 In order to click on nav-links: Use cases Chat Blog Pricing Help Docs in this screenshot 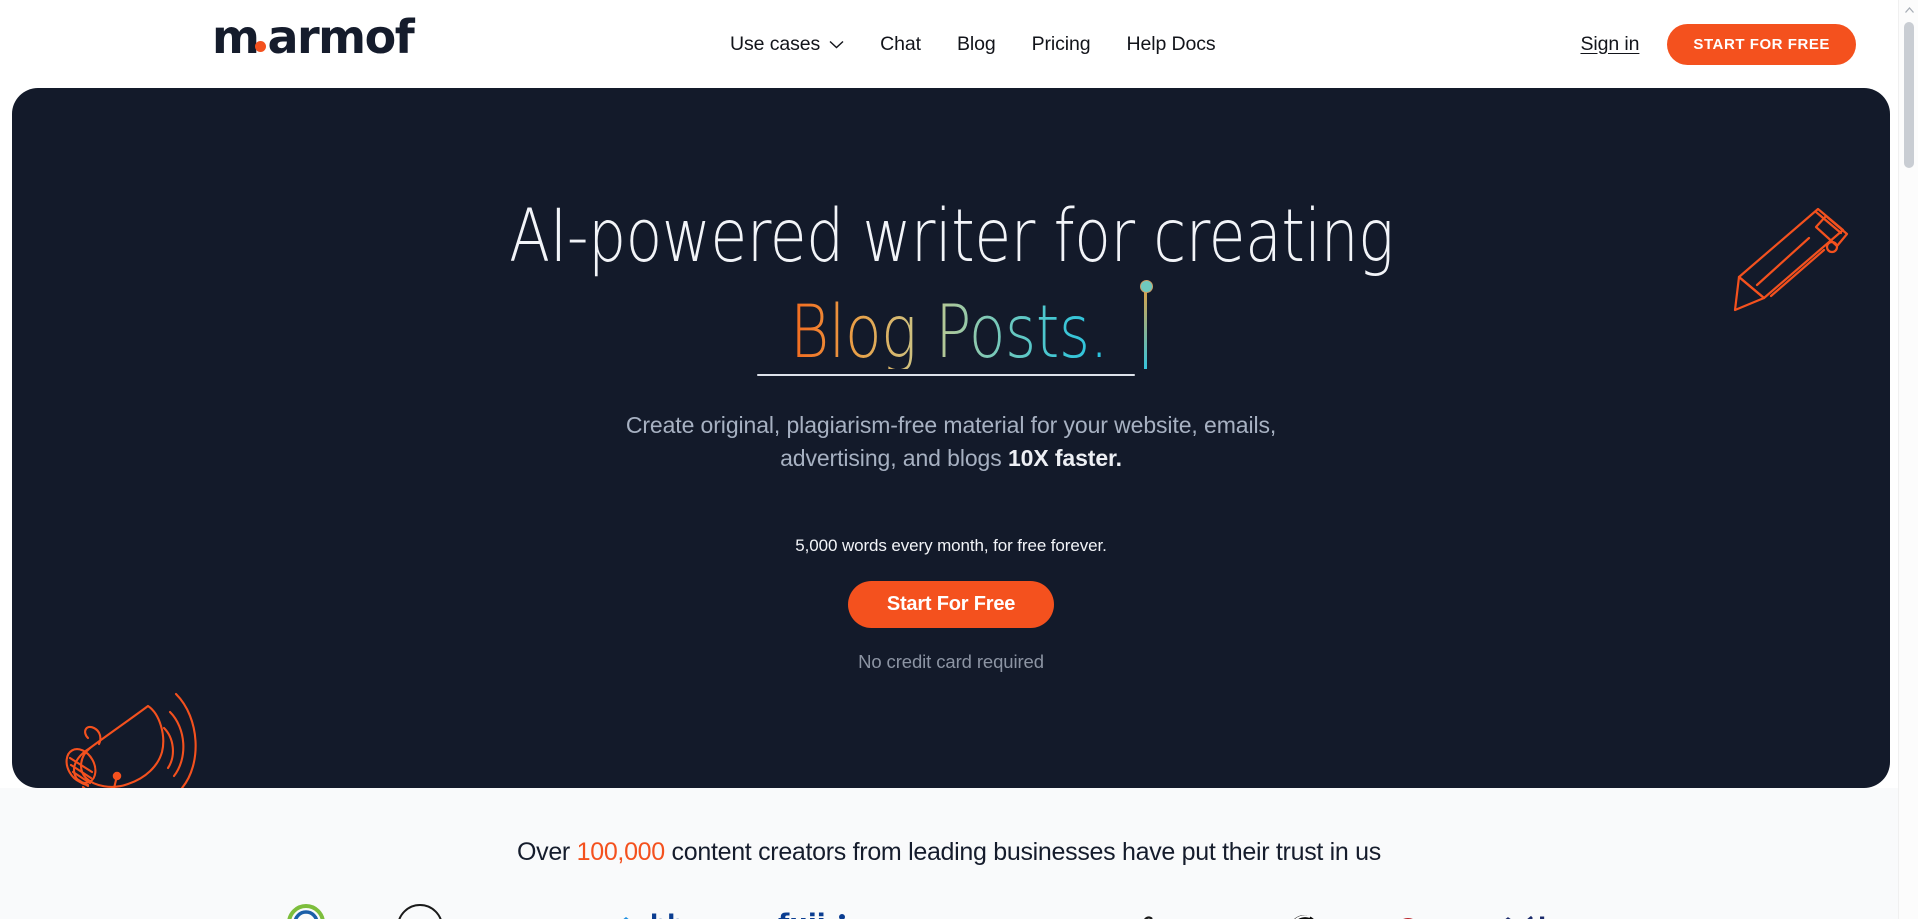, I will do `click(973, 44)`.